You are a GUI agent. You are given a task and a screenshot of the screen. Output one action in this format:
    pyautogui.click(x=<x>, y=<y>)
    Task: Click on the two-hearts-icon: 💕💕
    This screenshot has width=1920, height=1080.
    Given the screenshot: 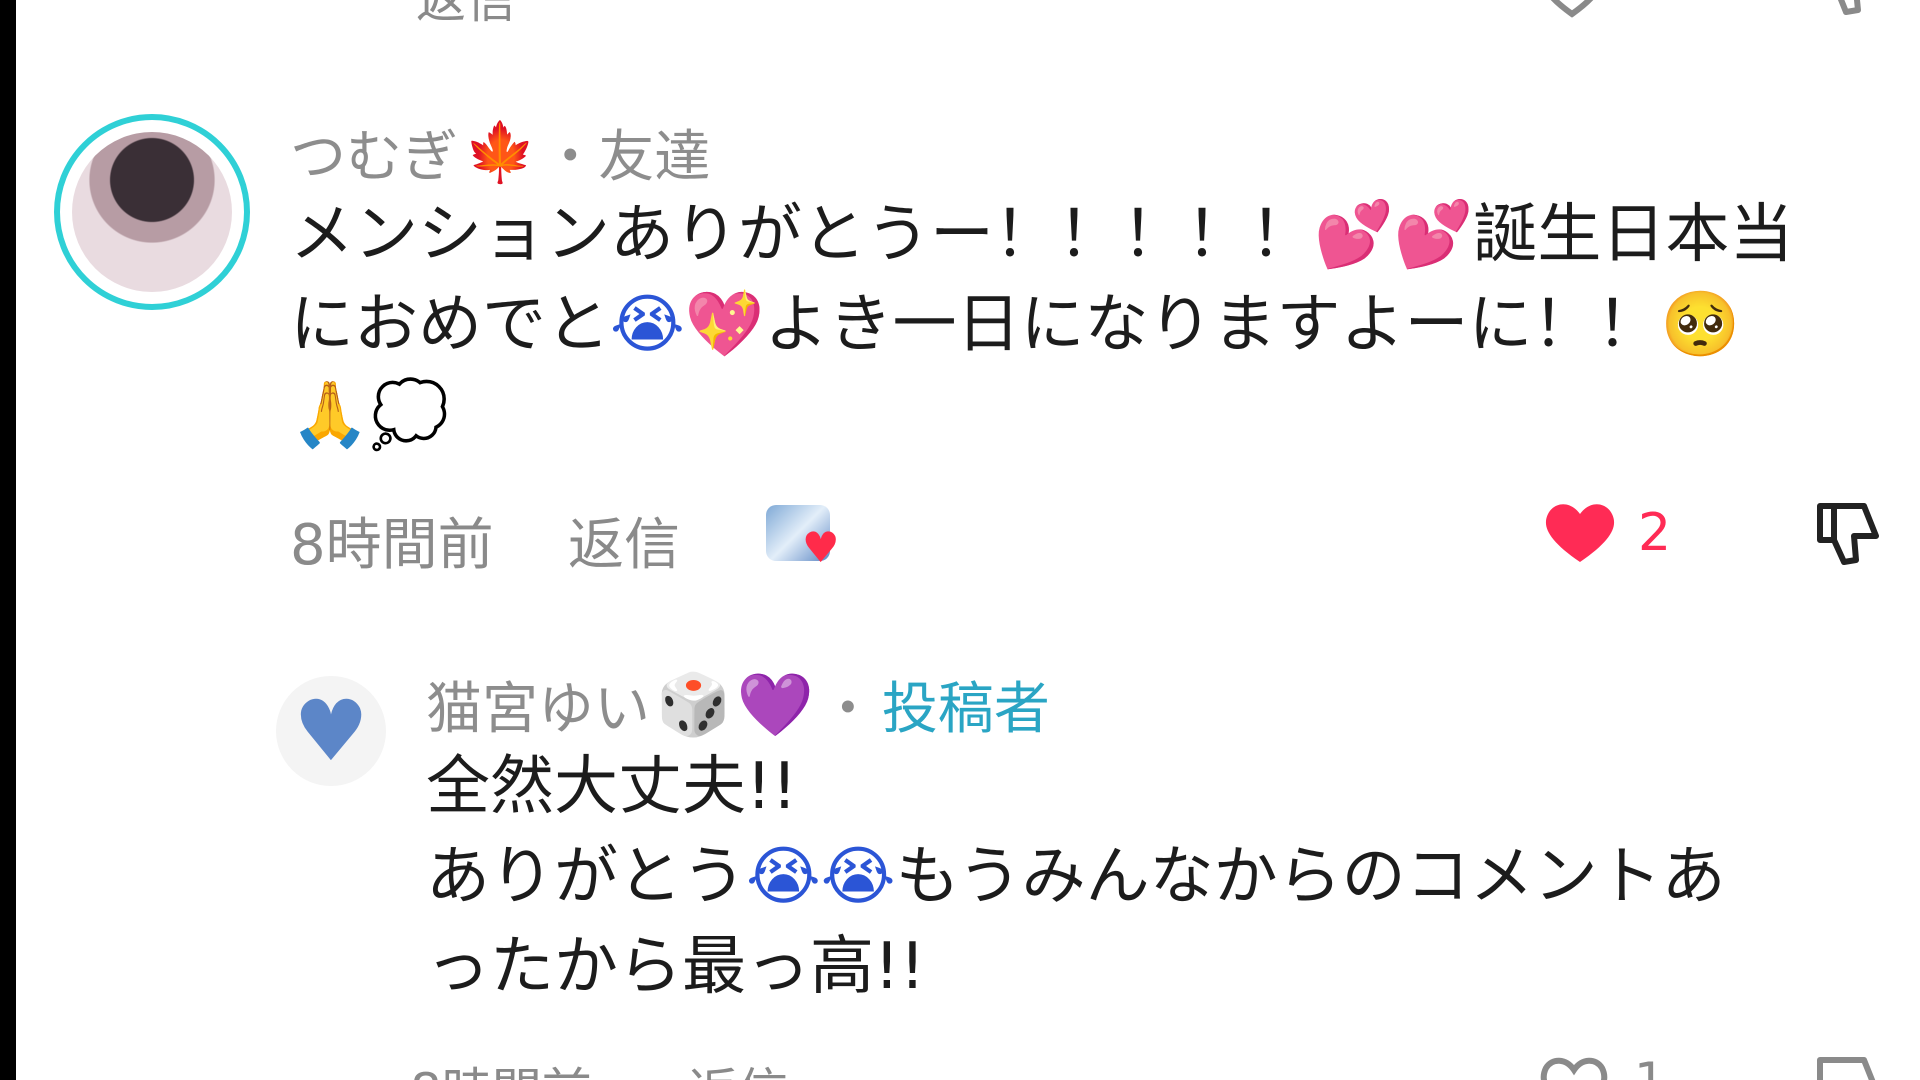 What is the action you would take?
    pyautogui.click(x=1394, y=235)
    